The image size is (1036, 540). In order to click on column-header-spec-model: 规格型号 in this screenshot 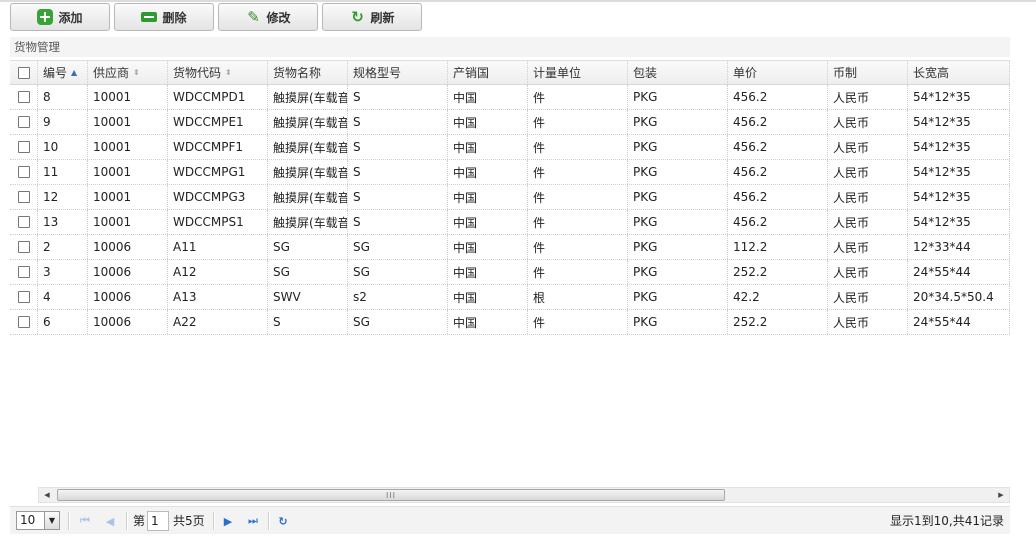, I will do `click(398, 72)`.